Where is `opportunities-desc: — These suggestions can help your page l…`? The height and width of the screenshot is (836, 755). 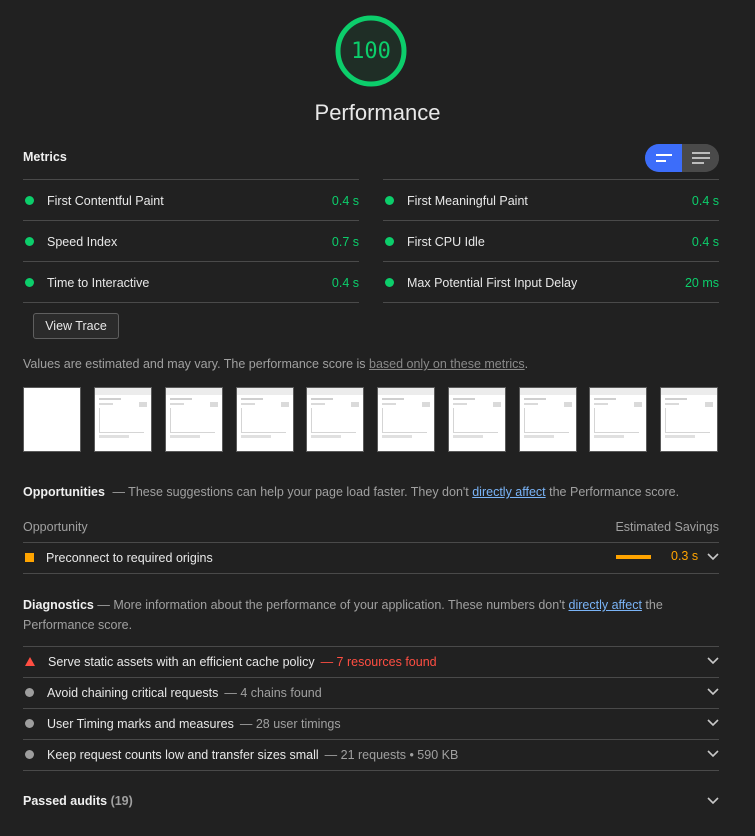
opportunities-desc: — These suggestions can help your page l… is located at coordinates (292, 492).